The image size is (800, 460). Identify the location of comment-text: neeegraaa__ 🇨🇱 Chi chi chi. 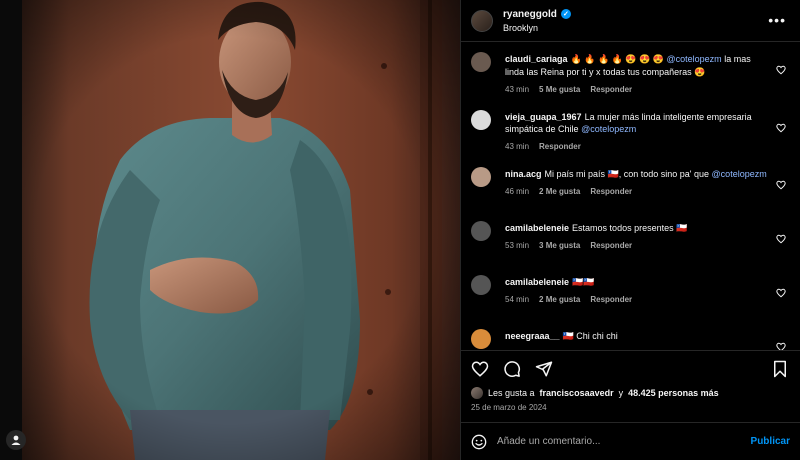
(637, 335).